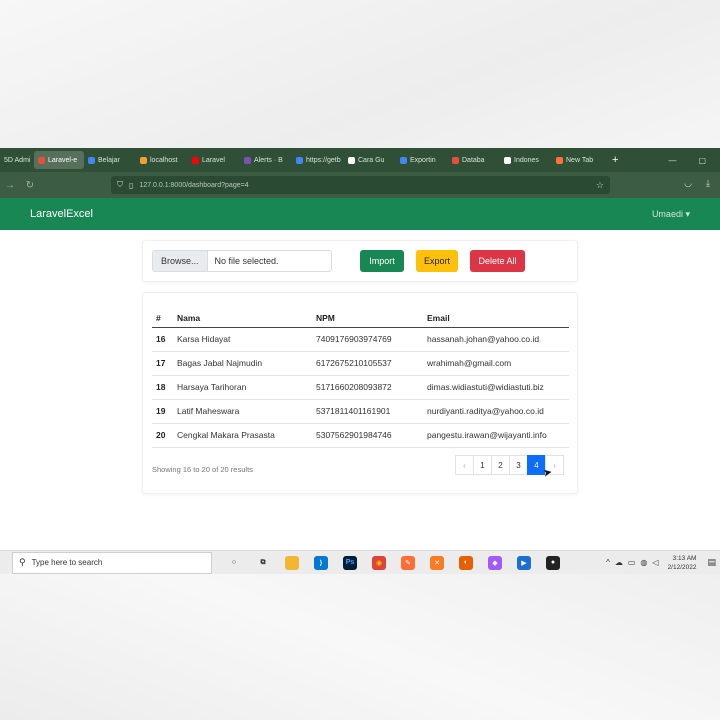 The image size is (720, 720). What do you see at coordinates (246, 318) in the screenshot?
I see `header-nama: Nama` at bounding box center [246, 318].